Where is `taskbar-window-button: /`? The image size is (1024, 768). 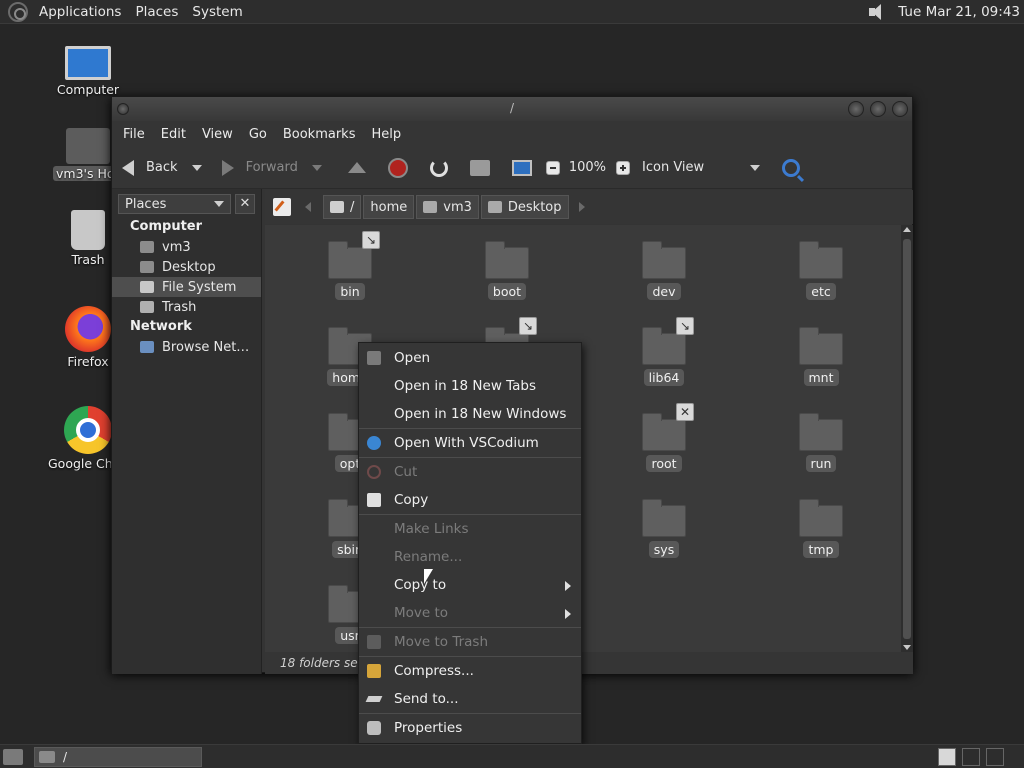
taskbar-window-button: / is located at coordinates (118, 757).